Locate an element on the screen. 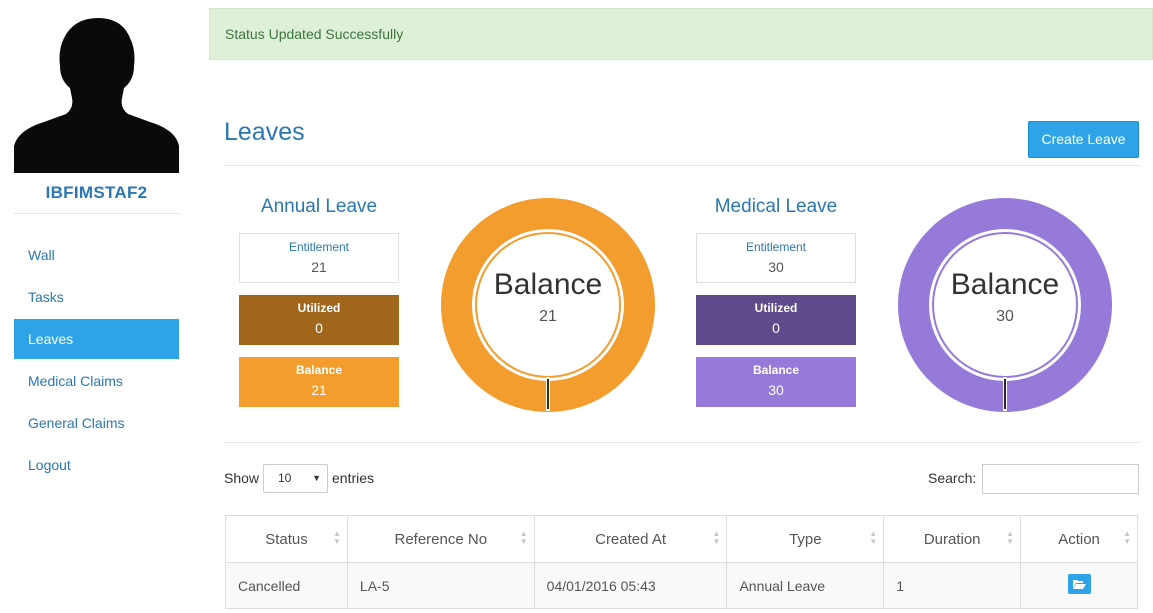 The height and width of the screenshot is (613, 1153). annual-entitlement-label: Entitlement is located at coordinates (319, 247).